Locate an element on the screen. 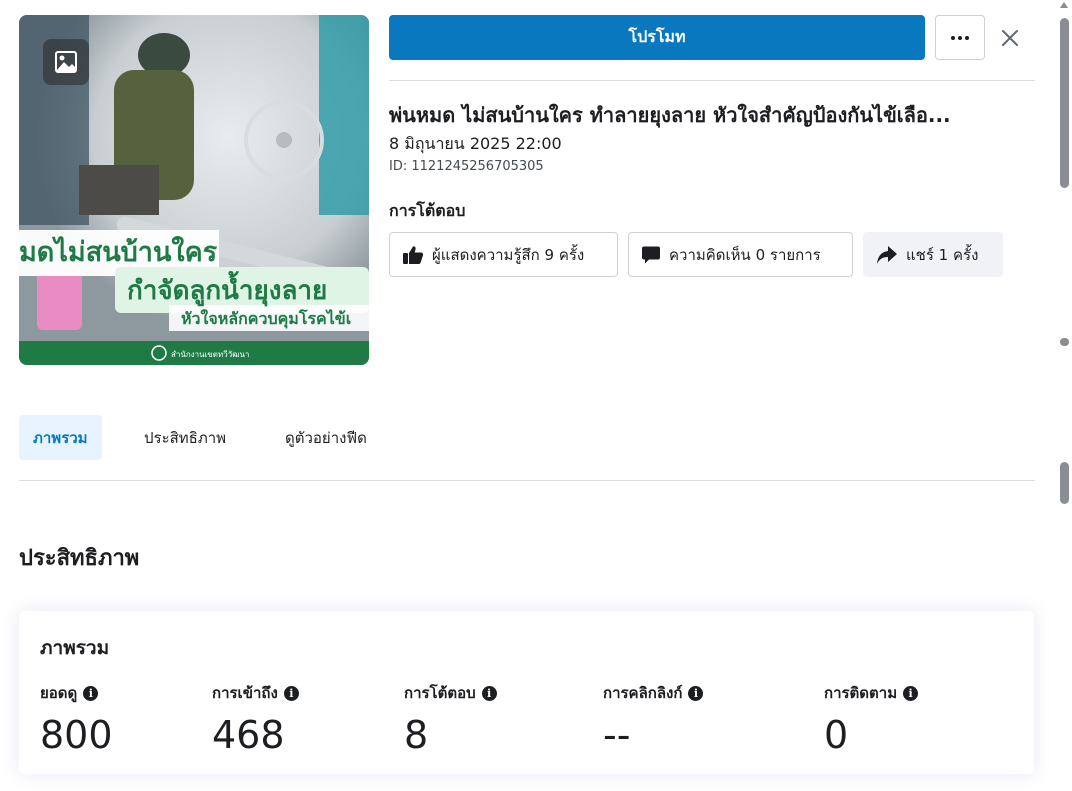 This screenshot has width=1072, height=791. thumbs-up-icon is located at coordinates (413, 254).